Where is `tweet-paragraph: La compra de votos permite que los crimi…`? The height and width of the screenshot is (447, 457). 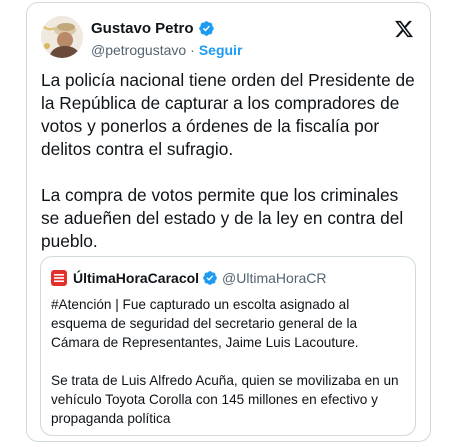
tweet-paragraph: La compra de votos permite que los crimi… is located at coordinates (222, 218).